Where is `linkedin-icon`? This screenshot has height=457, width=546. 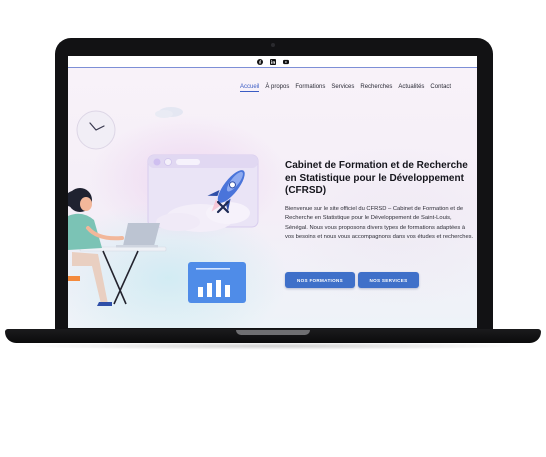
linkedin-icon is located at coordinates (272, 61).